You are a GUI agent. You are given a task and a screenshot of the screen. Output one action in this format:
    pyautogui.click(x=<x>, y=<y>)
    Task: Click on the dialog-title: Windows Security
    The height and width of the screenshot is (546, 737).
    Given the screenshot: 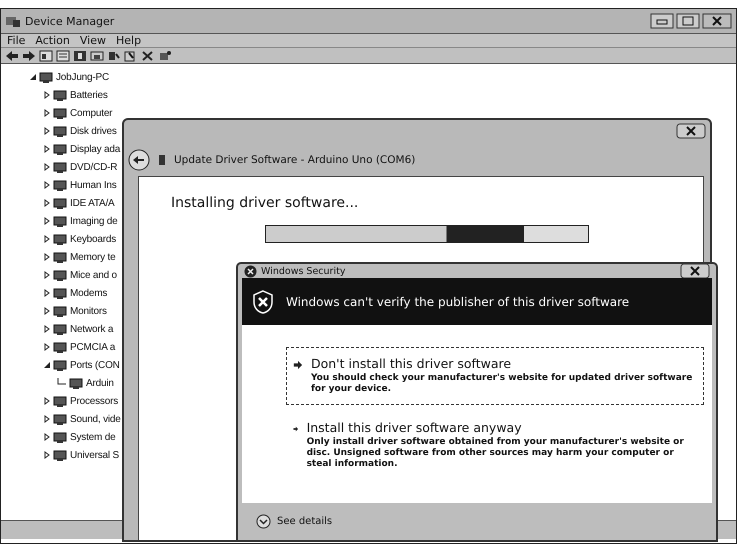 What is the action you would take?
    pyautogui.click(x=303, y=271)
    